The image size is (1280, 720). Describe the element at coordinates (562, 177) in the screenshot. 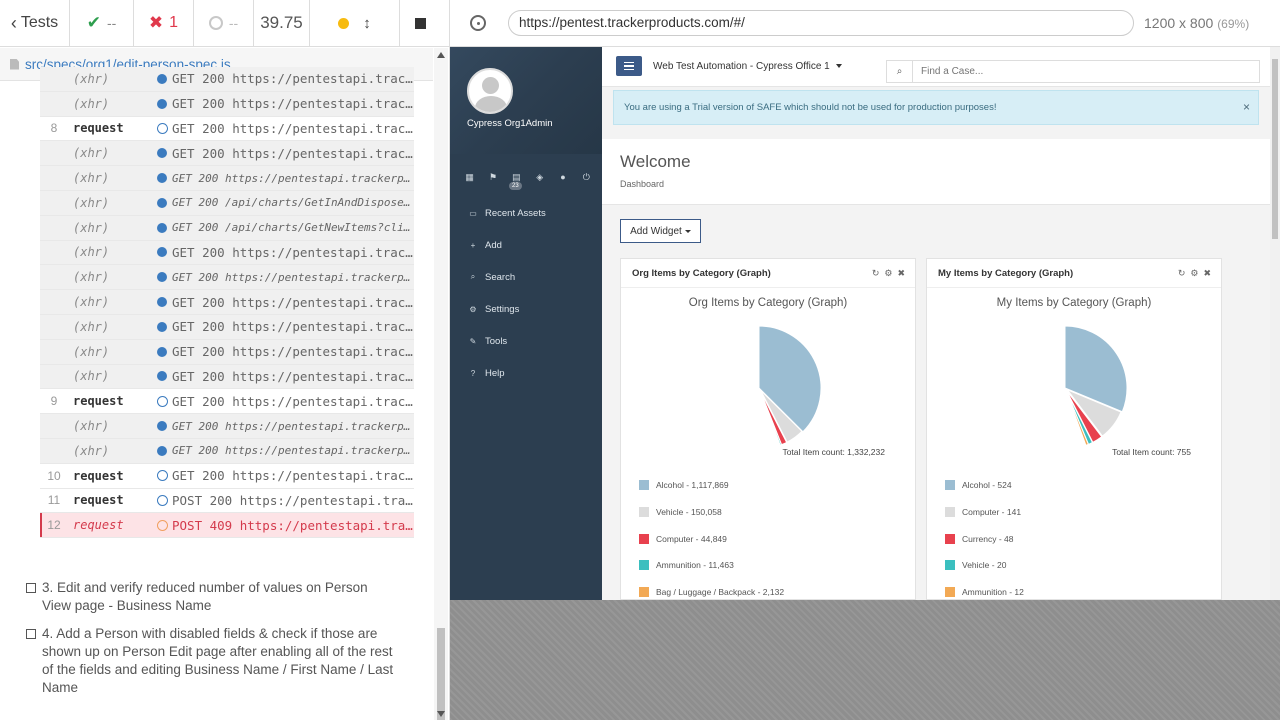

I see `user-icon: ●` at that location.